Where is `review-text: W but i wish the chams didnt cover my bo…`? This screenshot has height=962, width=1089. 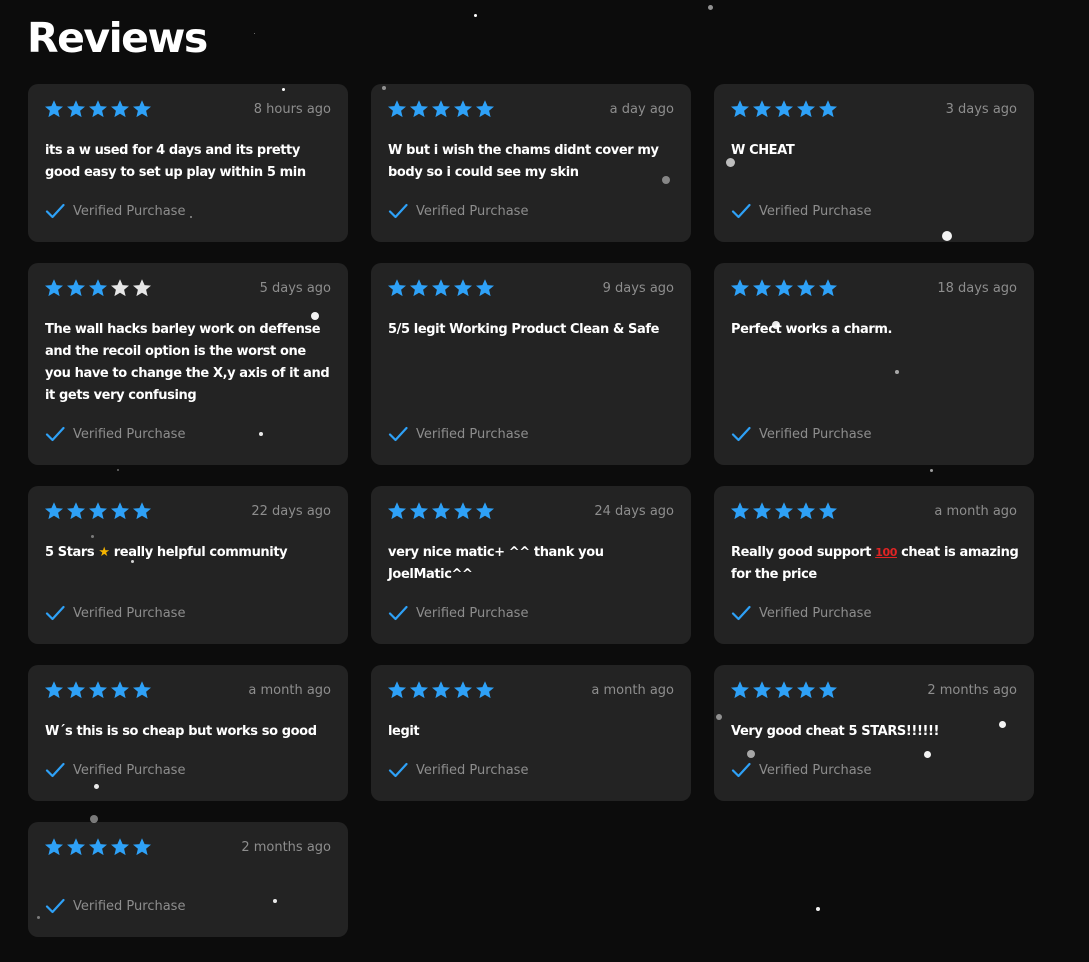 review-text: W but i wish the chams didnt cover my bo… is located at coordinates (523, 161).